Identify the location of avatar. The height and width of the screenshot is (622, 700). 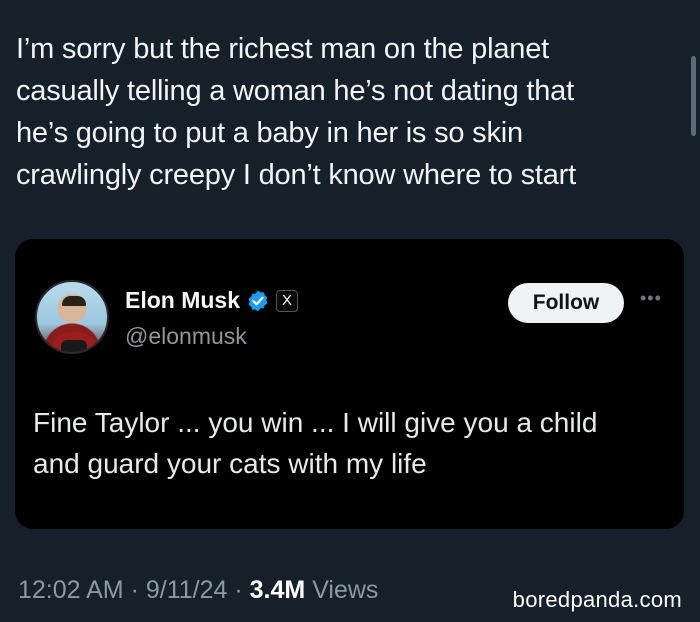
(72, 317).